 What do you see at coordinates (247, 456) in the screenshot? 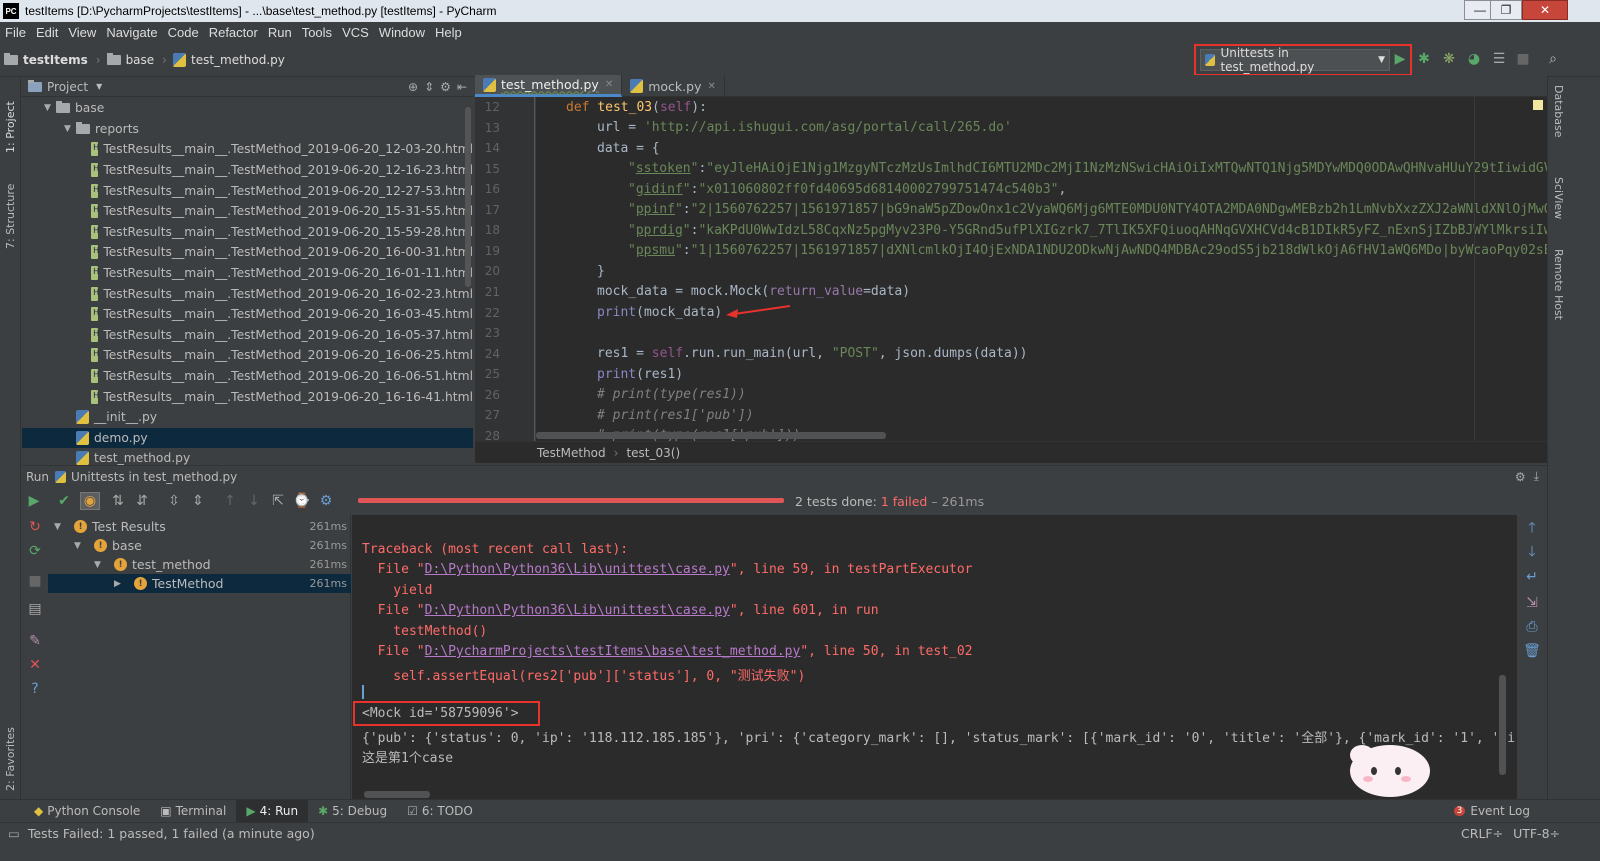
I see `tree-item: test_method.py` at bounding box center [247, 456].